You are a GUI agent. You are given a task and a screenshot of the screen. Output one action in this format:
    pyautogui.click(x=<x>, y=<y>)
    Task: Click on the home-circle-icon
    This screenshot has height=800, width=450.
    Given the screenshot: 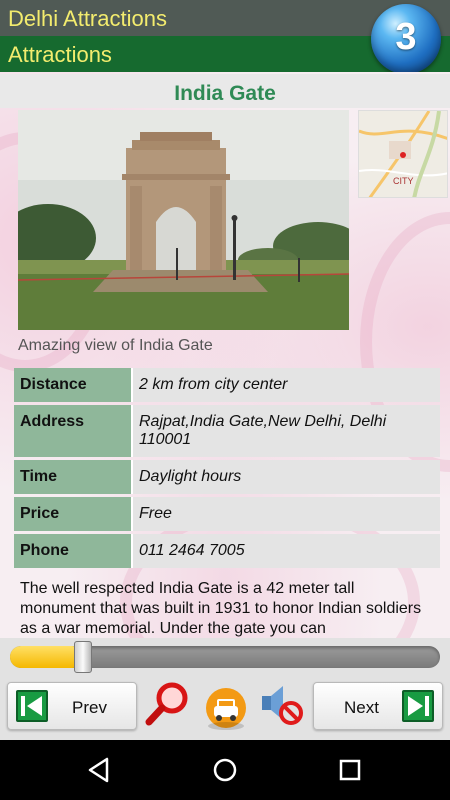 What is the action you would take?
    pyautogui.click(x=225, y=770)
    